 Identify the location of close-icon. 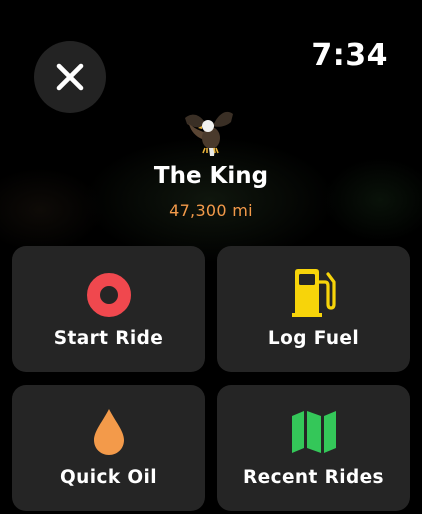
(70, 77).